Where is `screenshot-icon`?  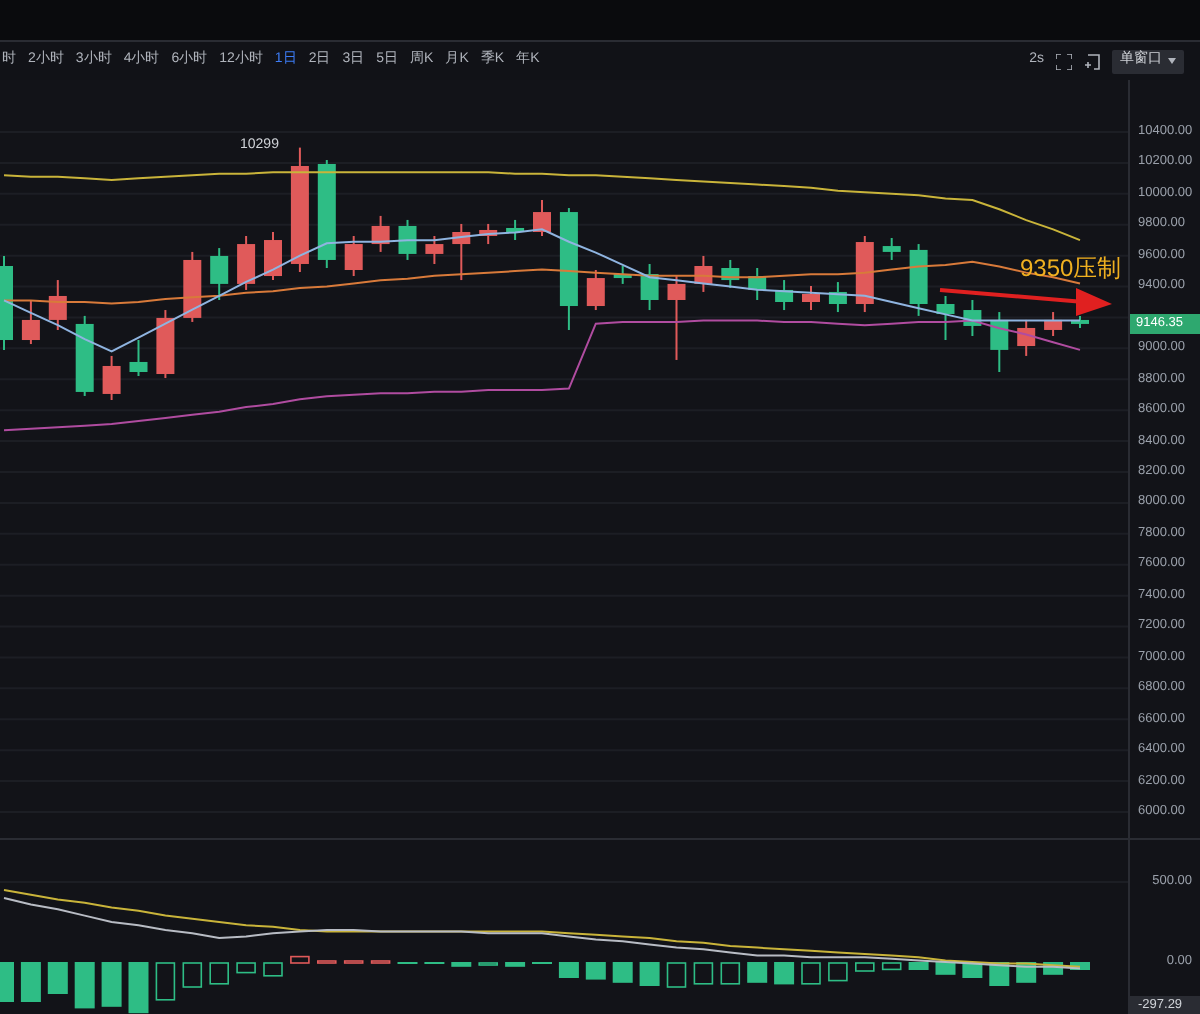
screenshot-icon is located at coordinates (1092, 61).